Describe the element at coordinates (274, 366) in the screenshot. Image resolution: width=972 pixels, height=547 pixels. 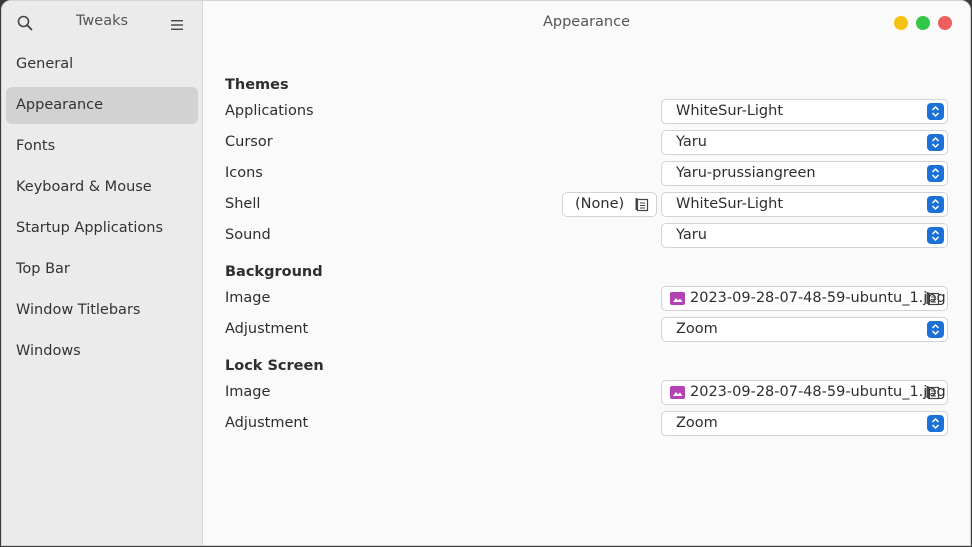
I see `lock-screen-heading: Lock Screen` at that location.